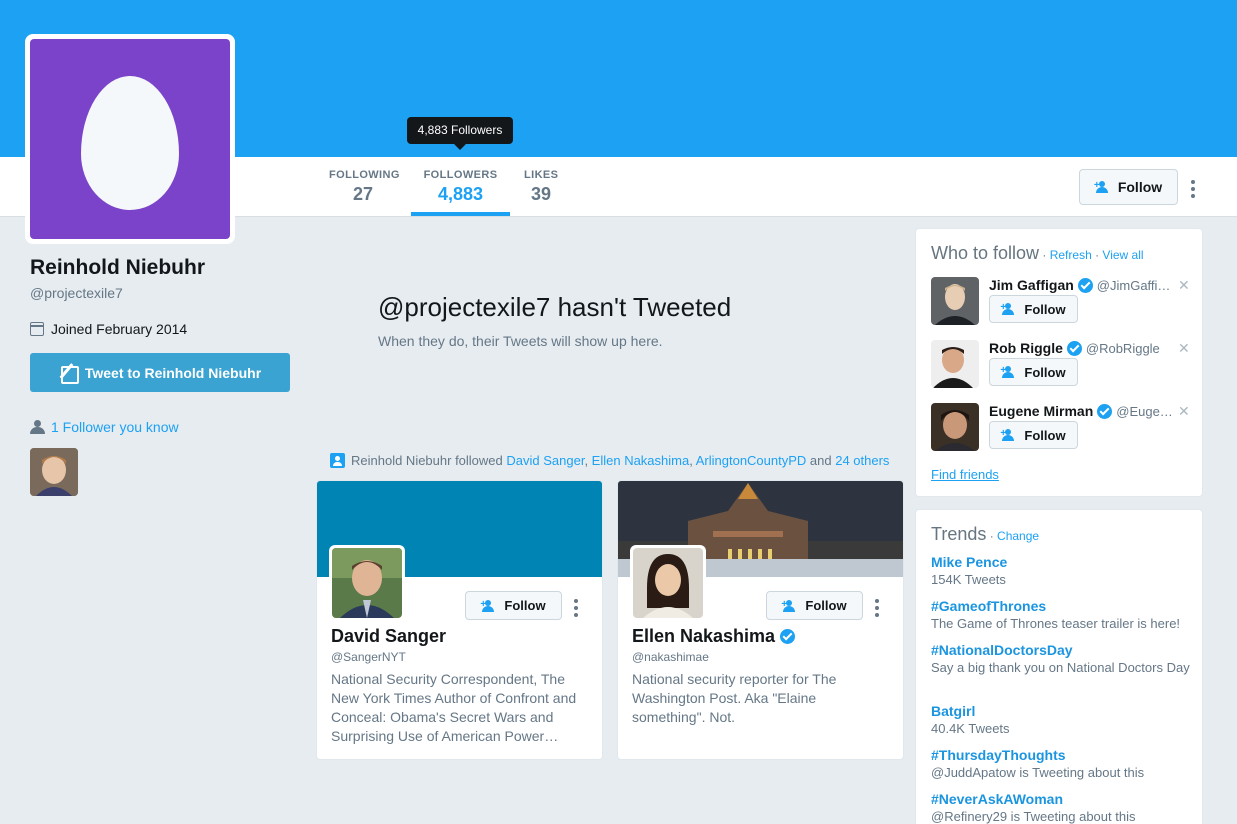 The height and width of the screenshot is (824, 1237). Describe the element at coordinates (1062, 571) in the screenshot. I see `trend-item: Mike Pence 154K Tweets` at that location.